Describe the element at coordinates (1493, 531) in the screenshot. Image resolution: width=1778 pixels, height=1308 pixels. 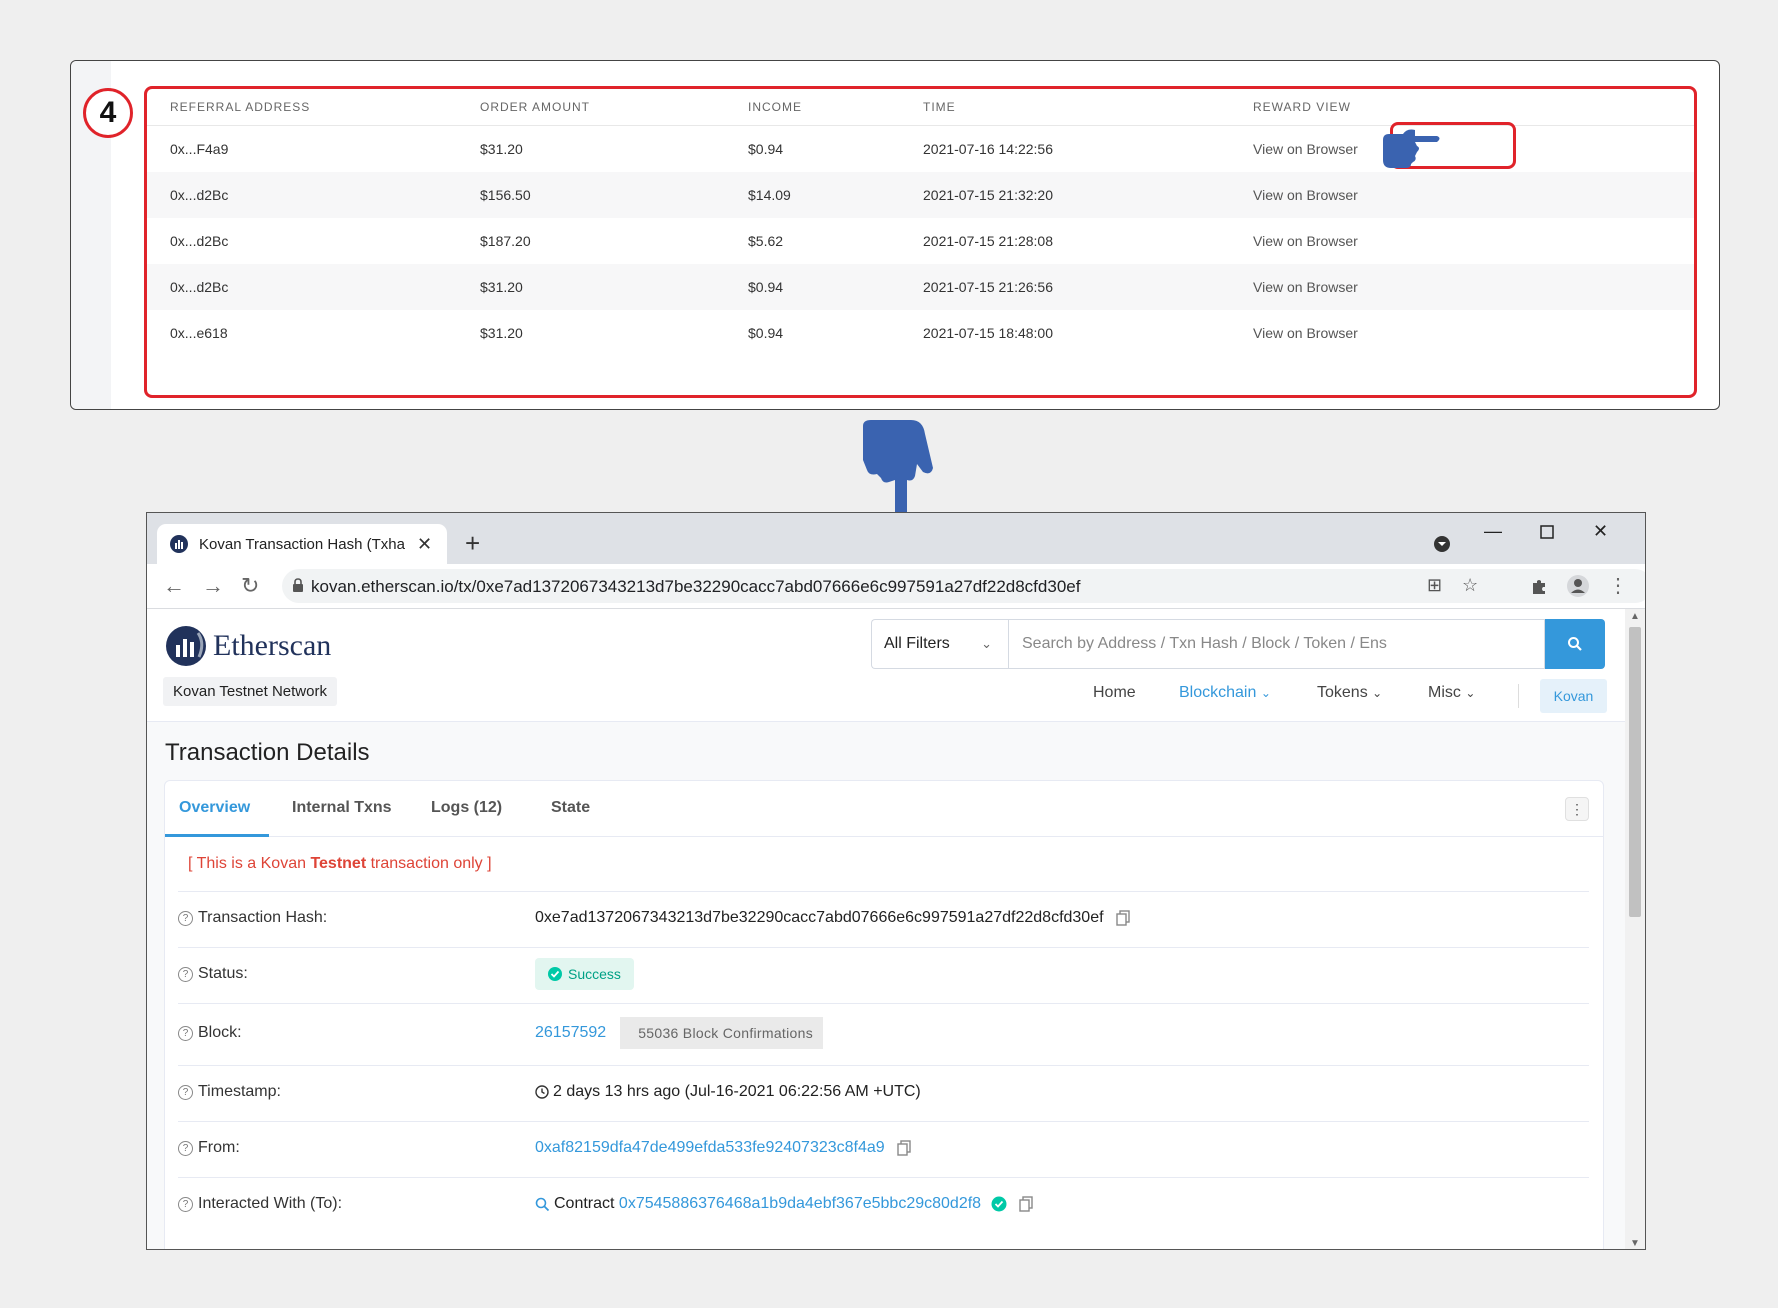
I see `minimize-icon: —` at that location.